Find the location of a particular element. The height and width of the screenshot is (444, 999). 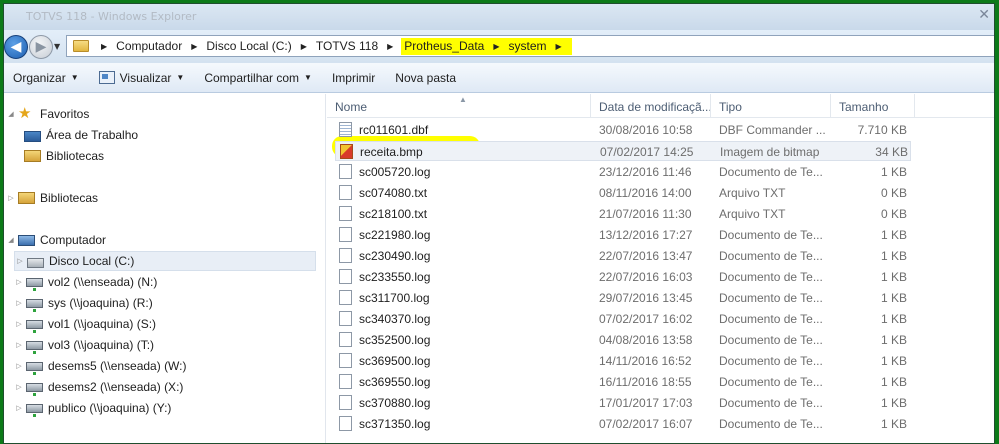

share-menu: Compartilhar com ▼ is located at coordinates (258, 77).